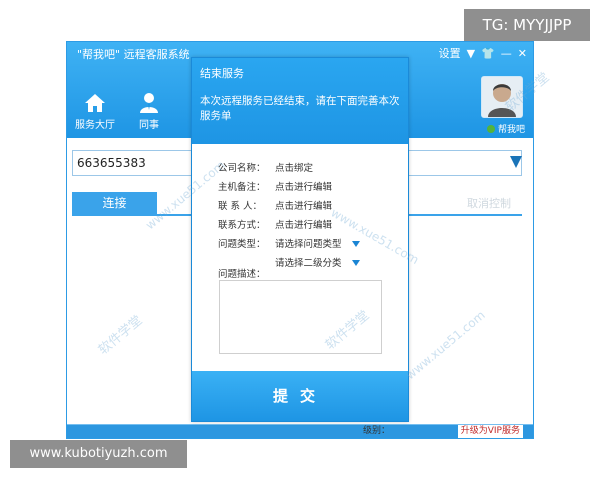 The image size is (600, 480). What do you see at coordinates (98, 454) in the screenshot?
I see `site-url-label: www.kubotiyuzh.com` at bounding box center [98, 454].